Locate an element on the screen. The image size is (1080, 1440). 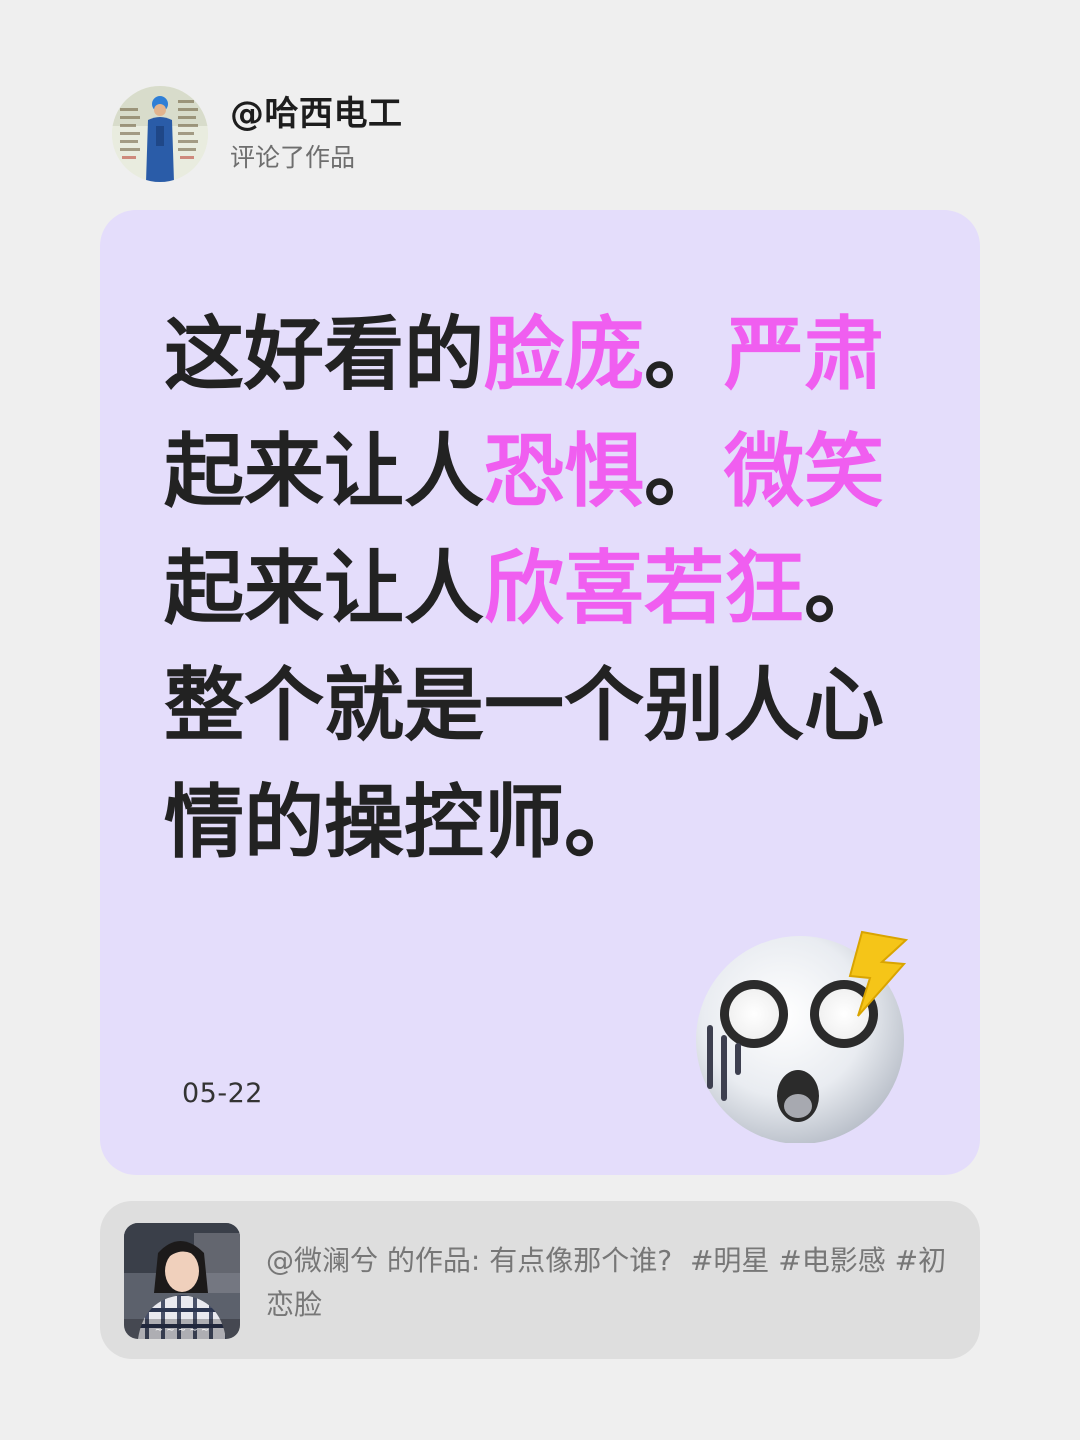
source-work-description: @微澜兮 的作品: 有点像那个谁? #明星 #电影感 #初恋脸 is located at coordinates (611, 1283).